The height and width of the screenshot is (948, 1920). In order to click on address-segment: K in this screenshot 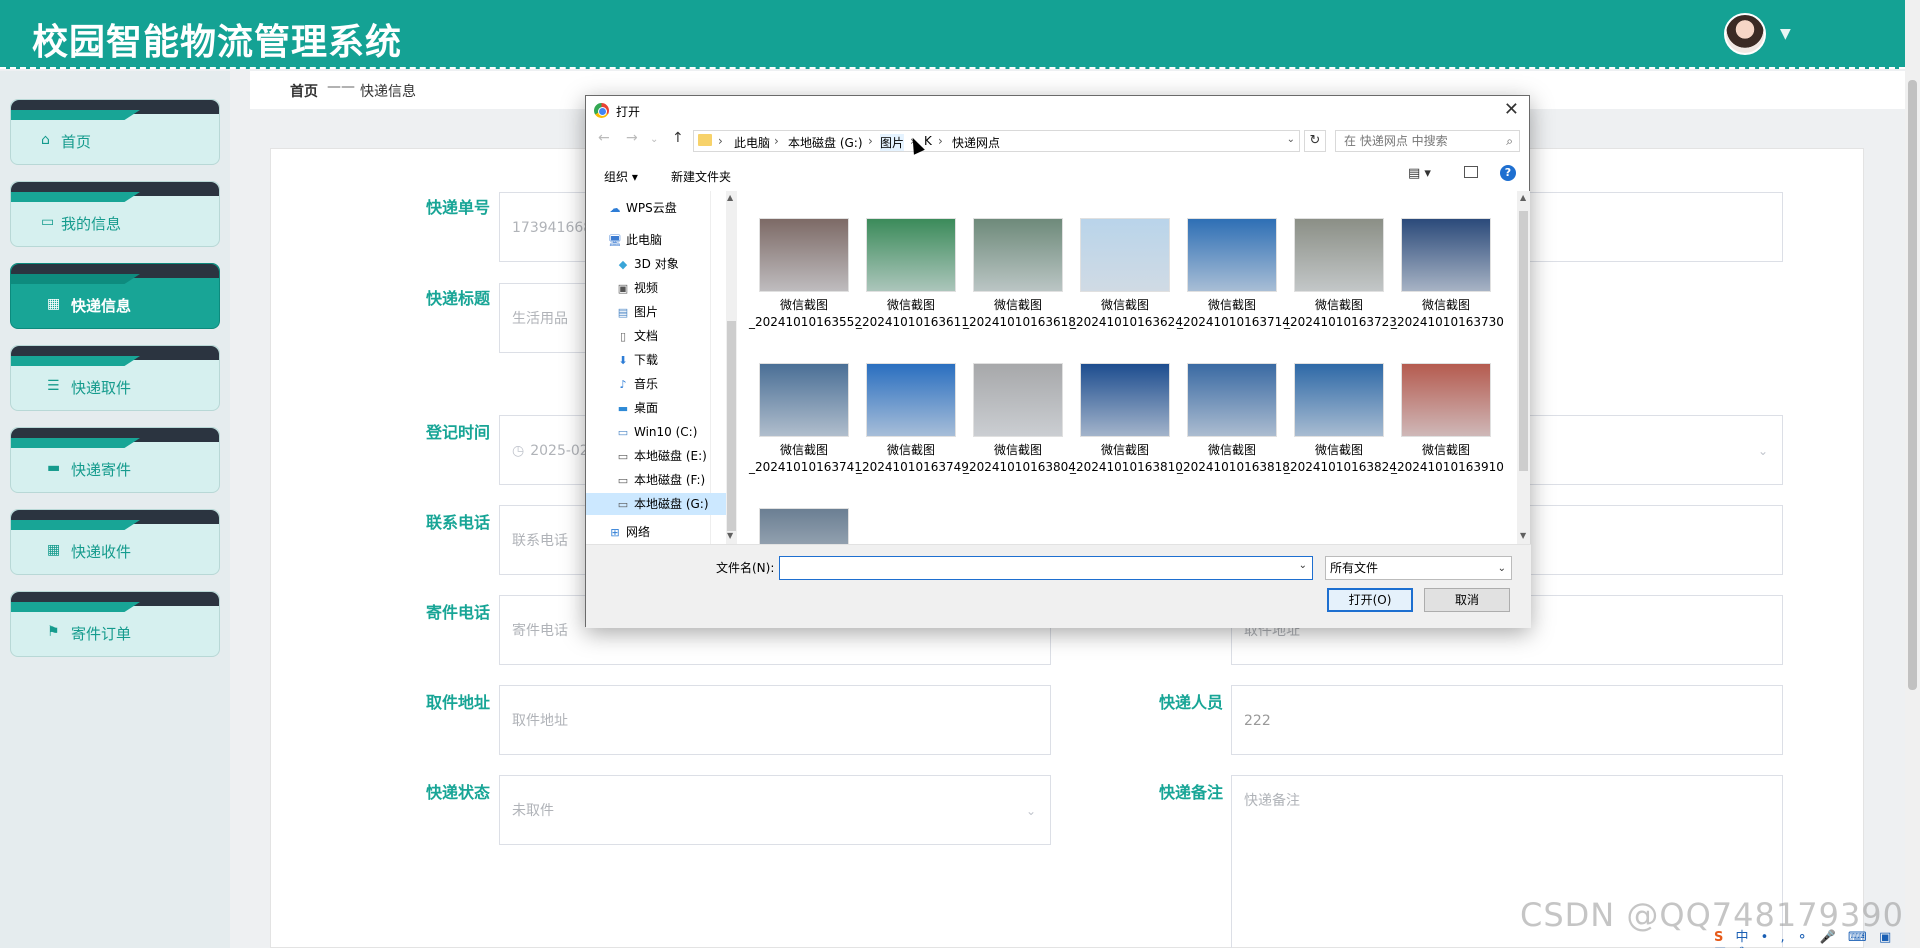, I will do `click(928, 141)`.